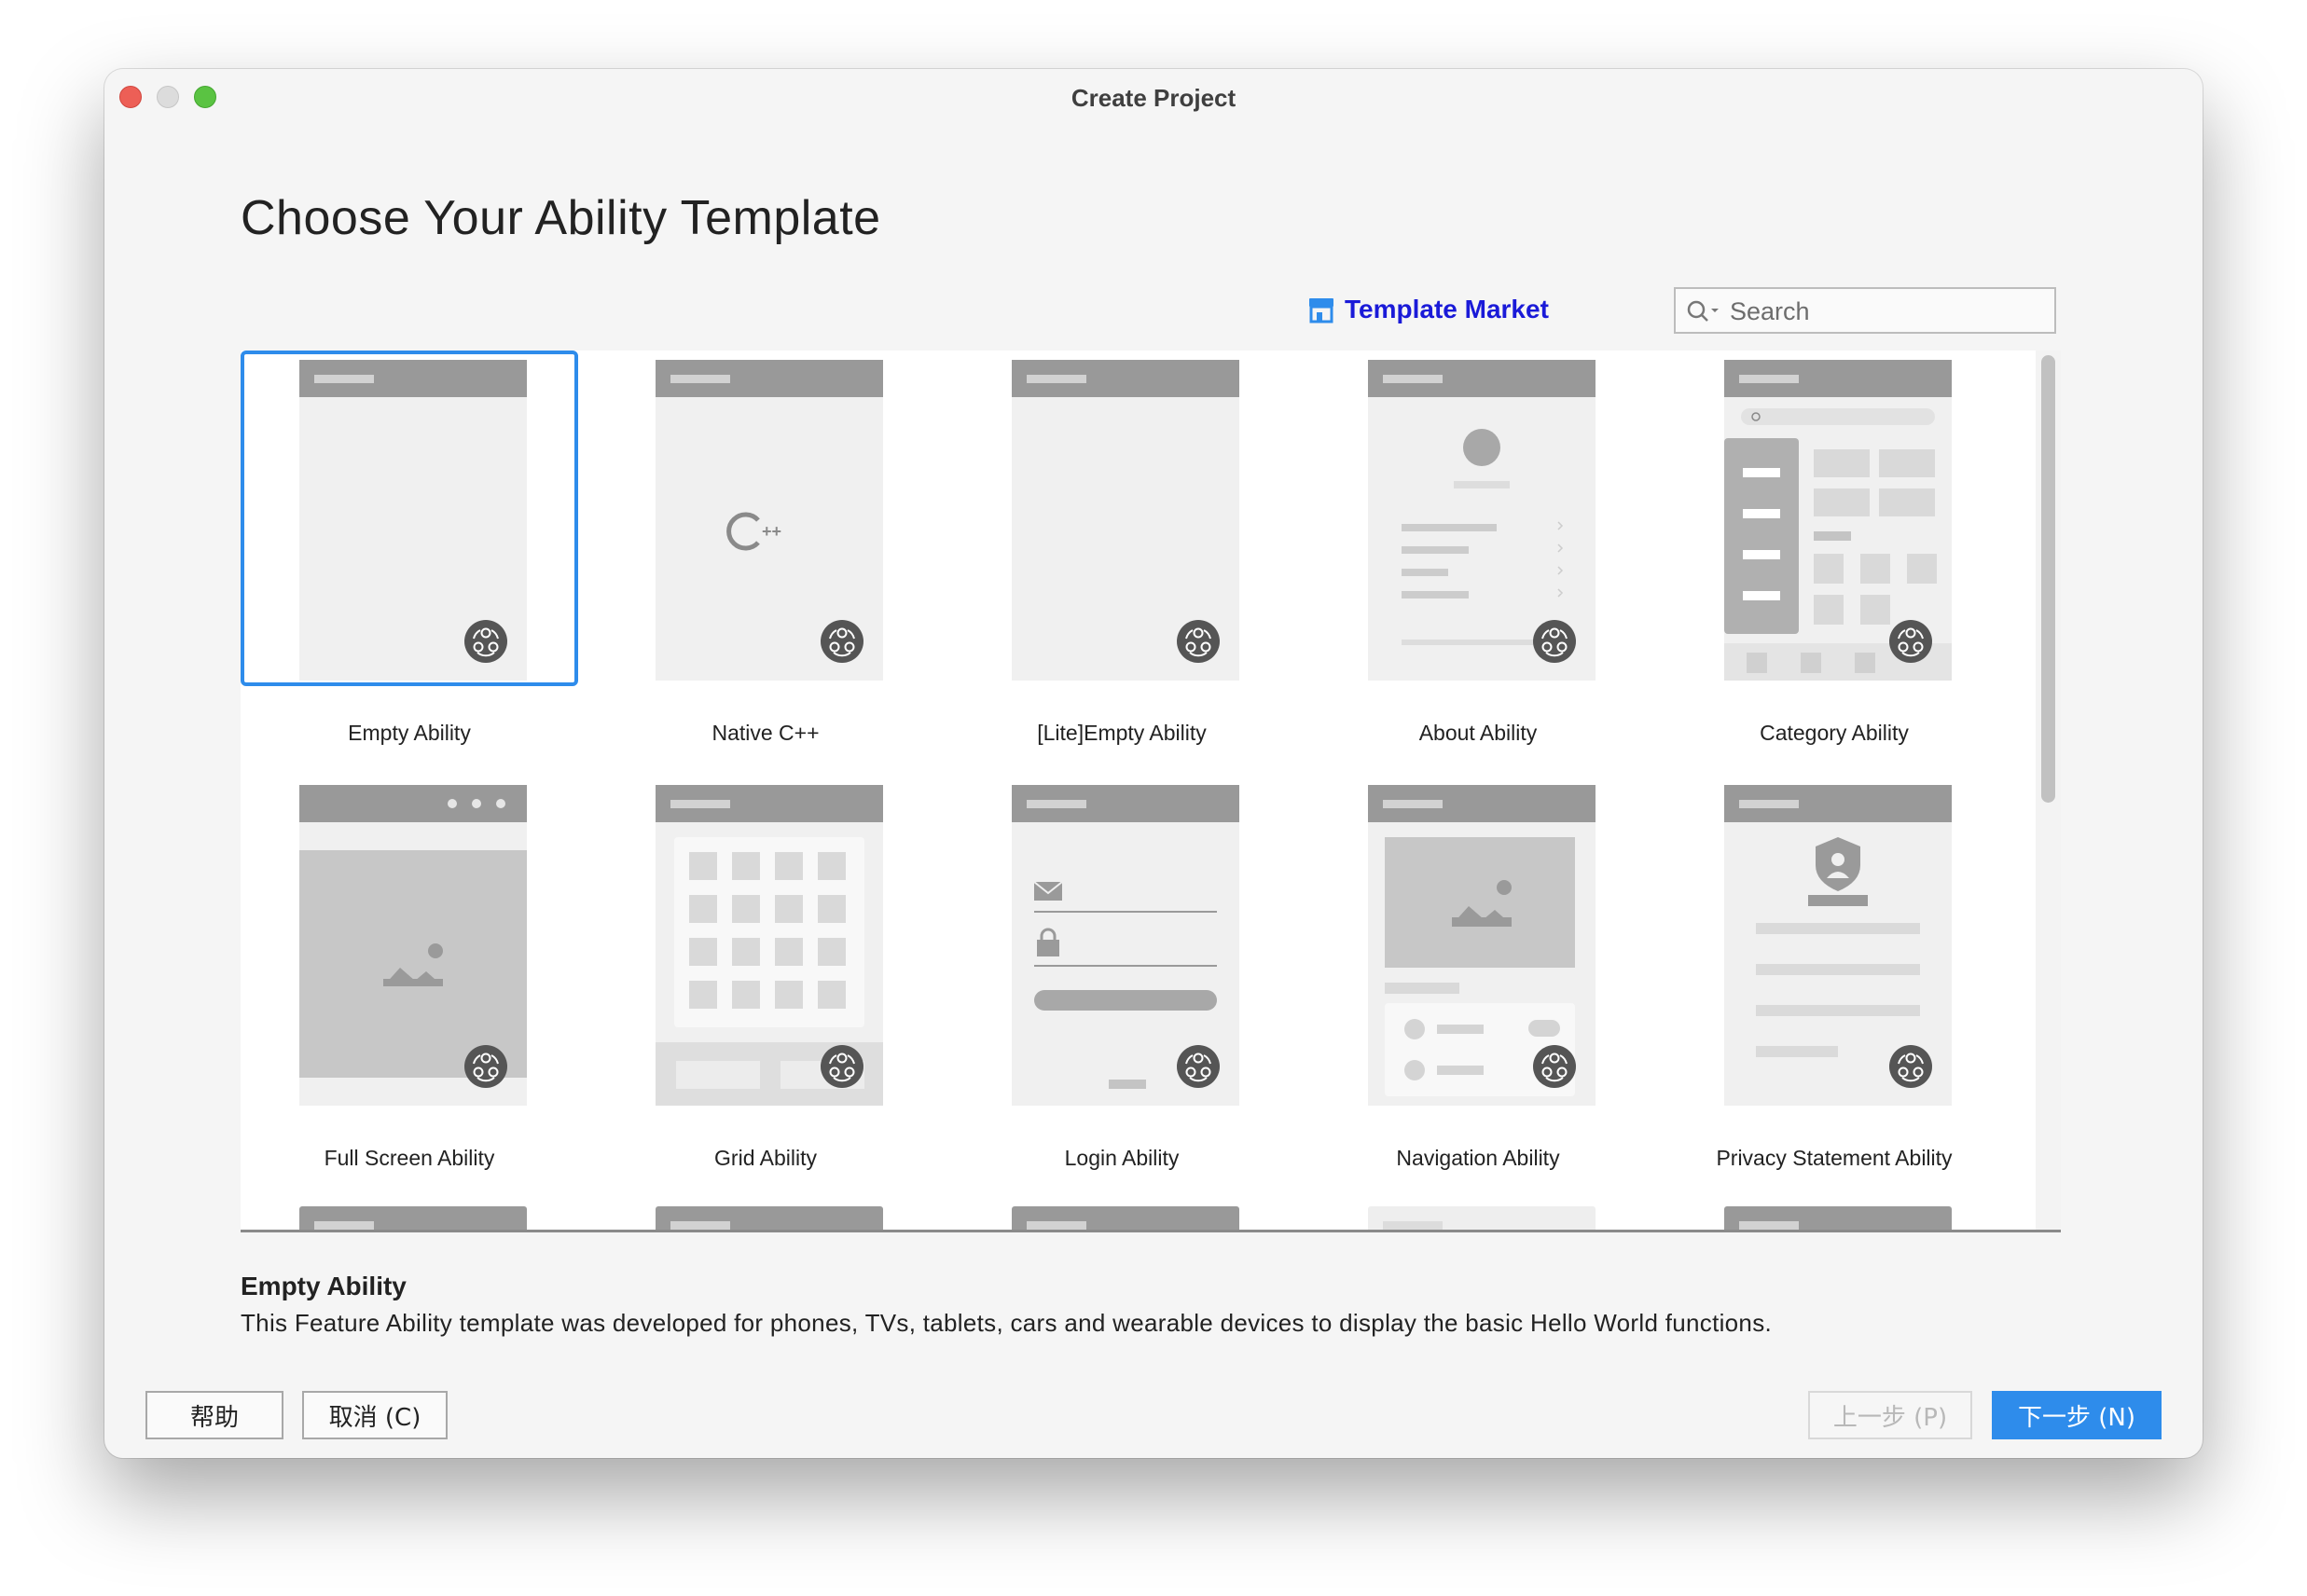  What do you see at coordinates (1151, 1231) in the screenshot?
I see `grid-divider` at bounding box center [1151, 1231].